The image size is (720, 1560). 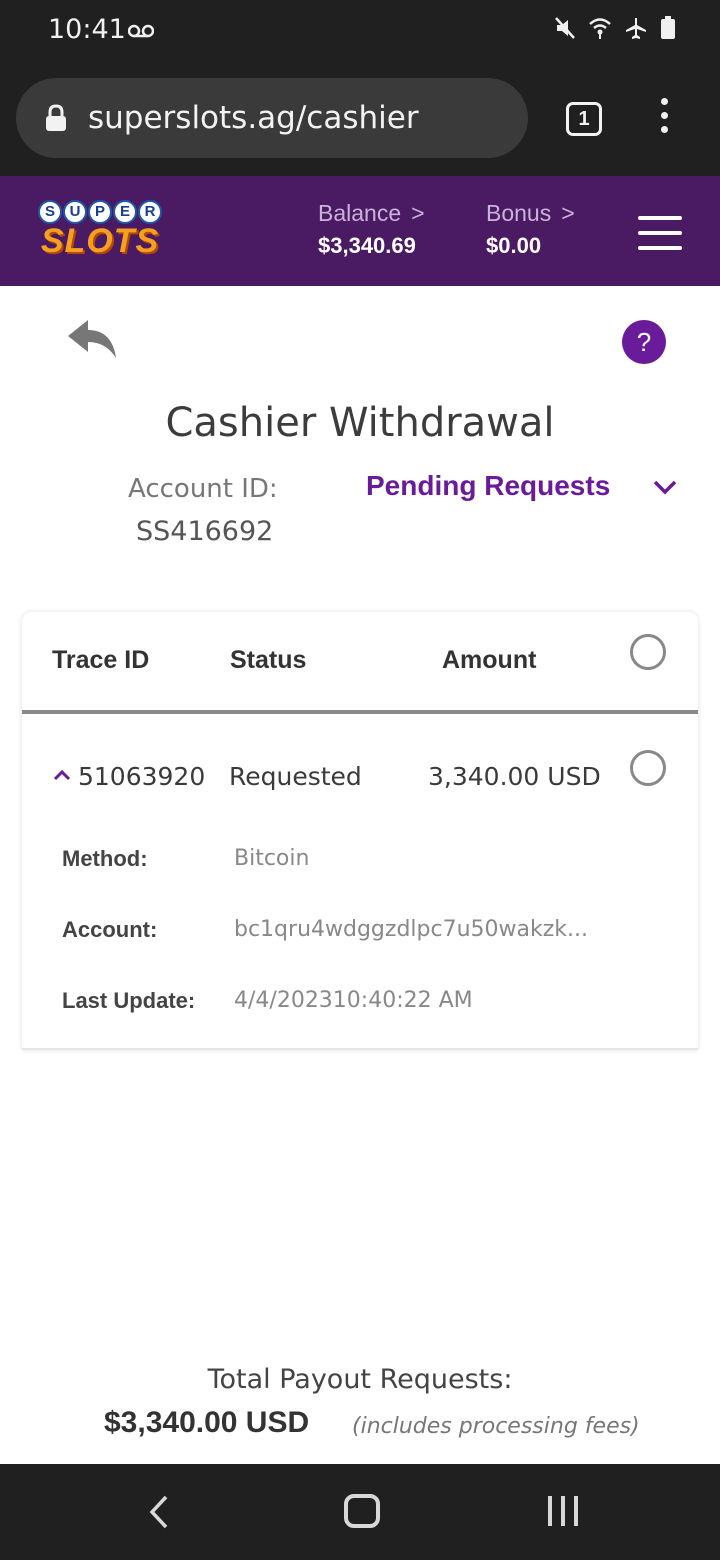 What do you see at coordinates (100, 241) in the screenshot?
I see `logo-slots: SLOTS` at bounding box center [100, 241].